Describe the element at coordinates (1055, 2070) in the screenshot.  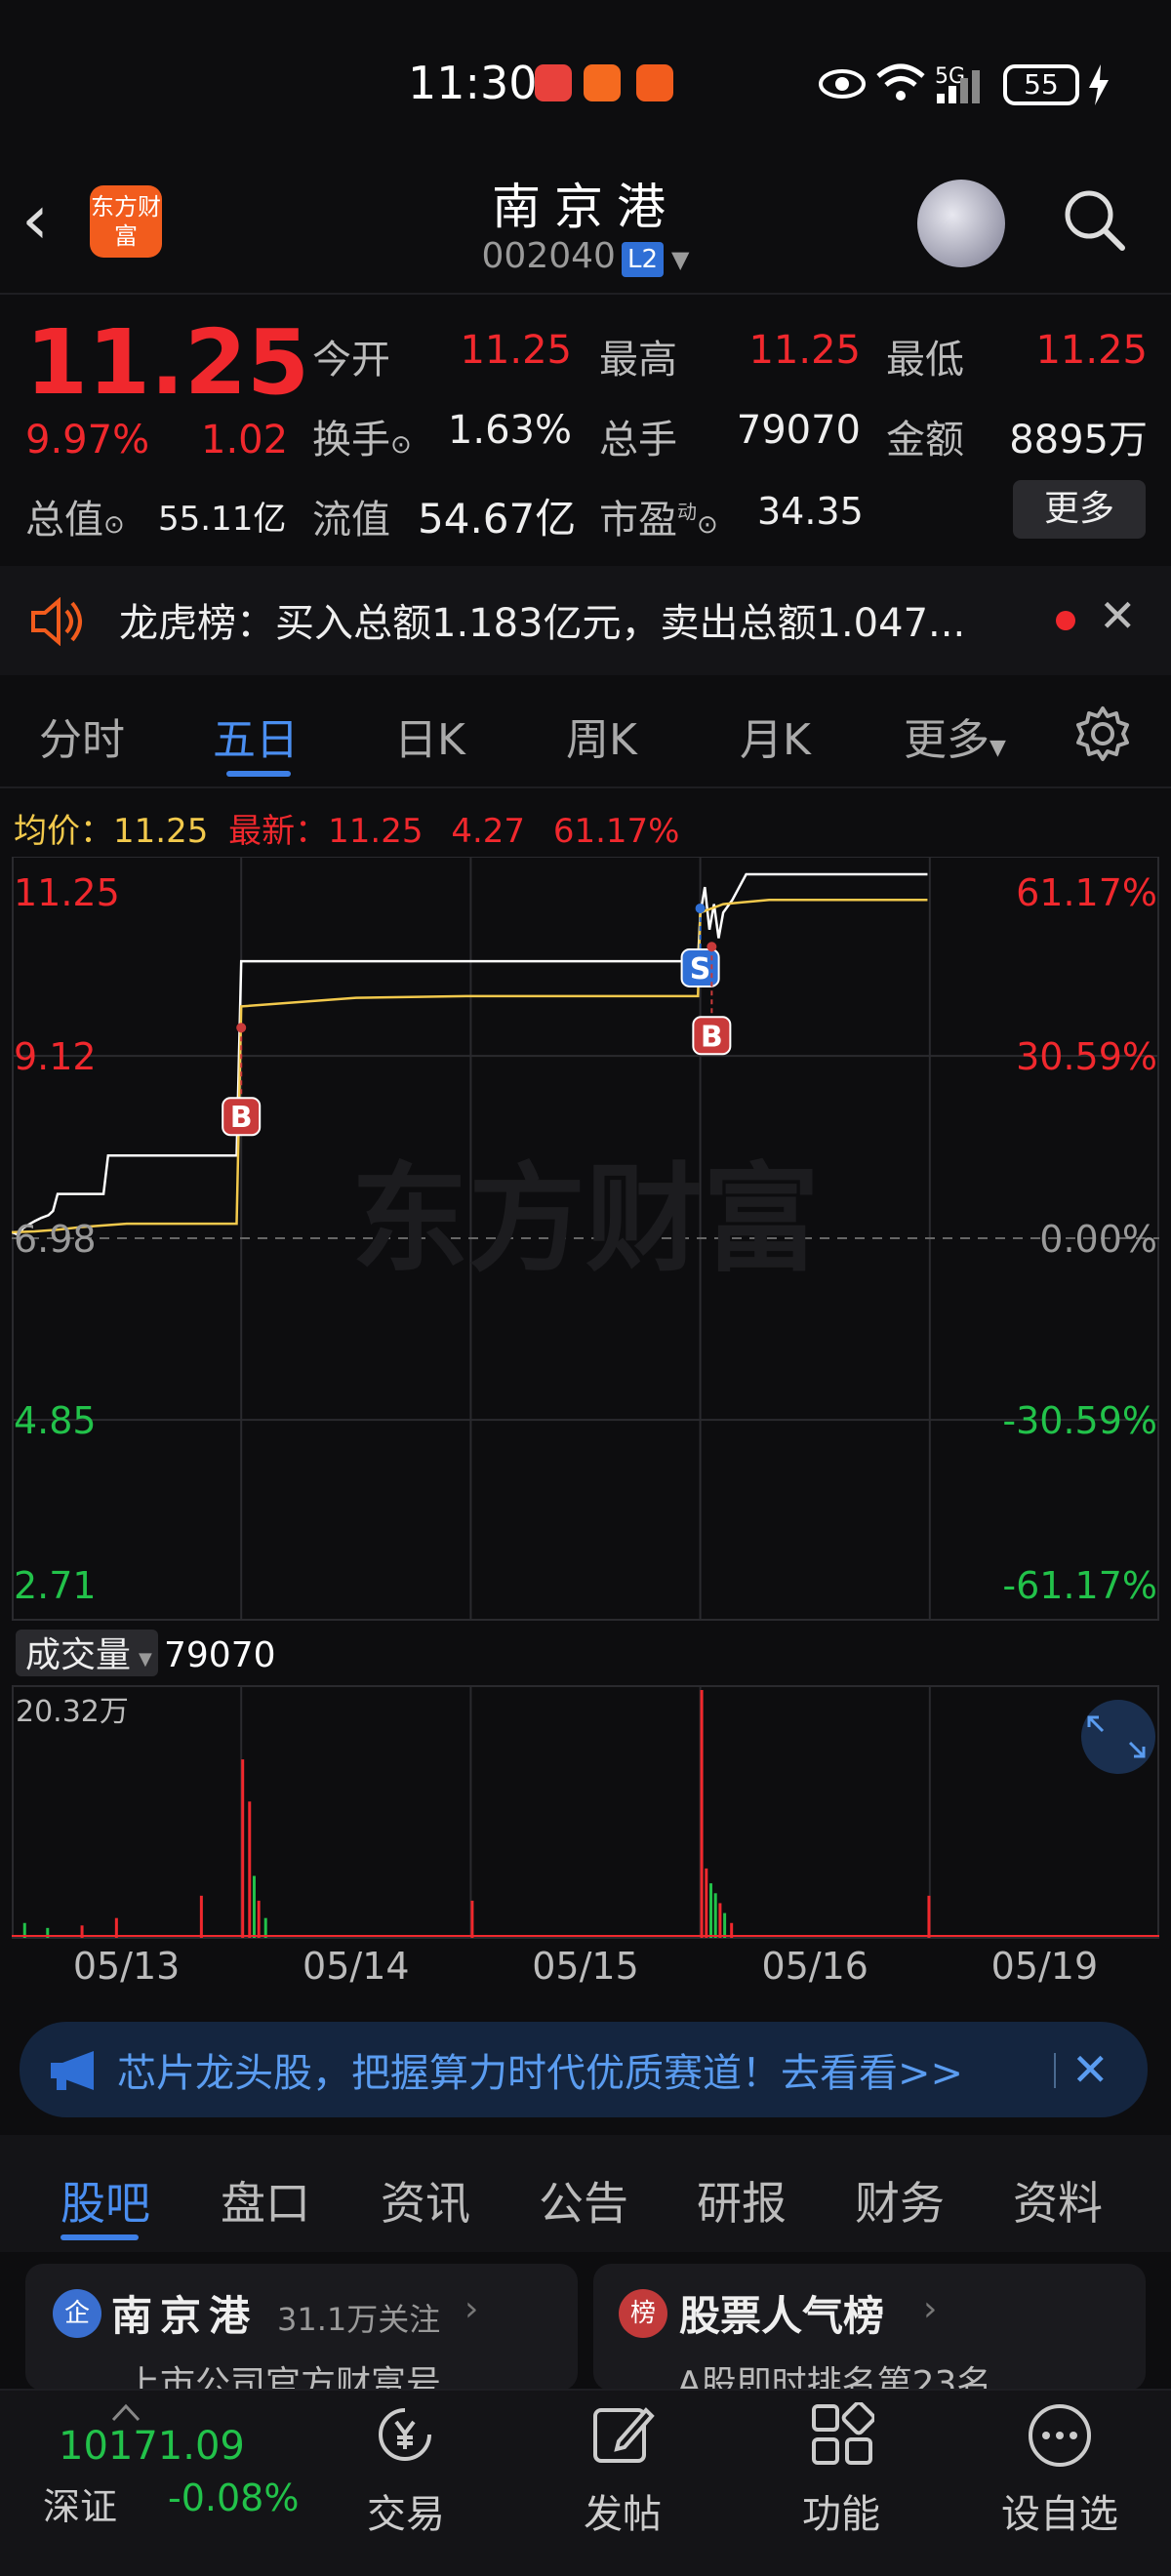
I see `divider` at that location.